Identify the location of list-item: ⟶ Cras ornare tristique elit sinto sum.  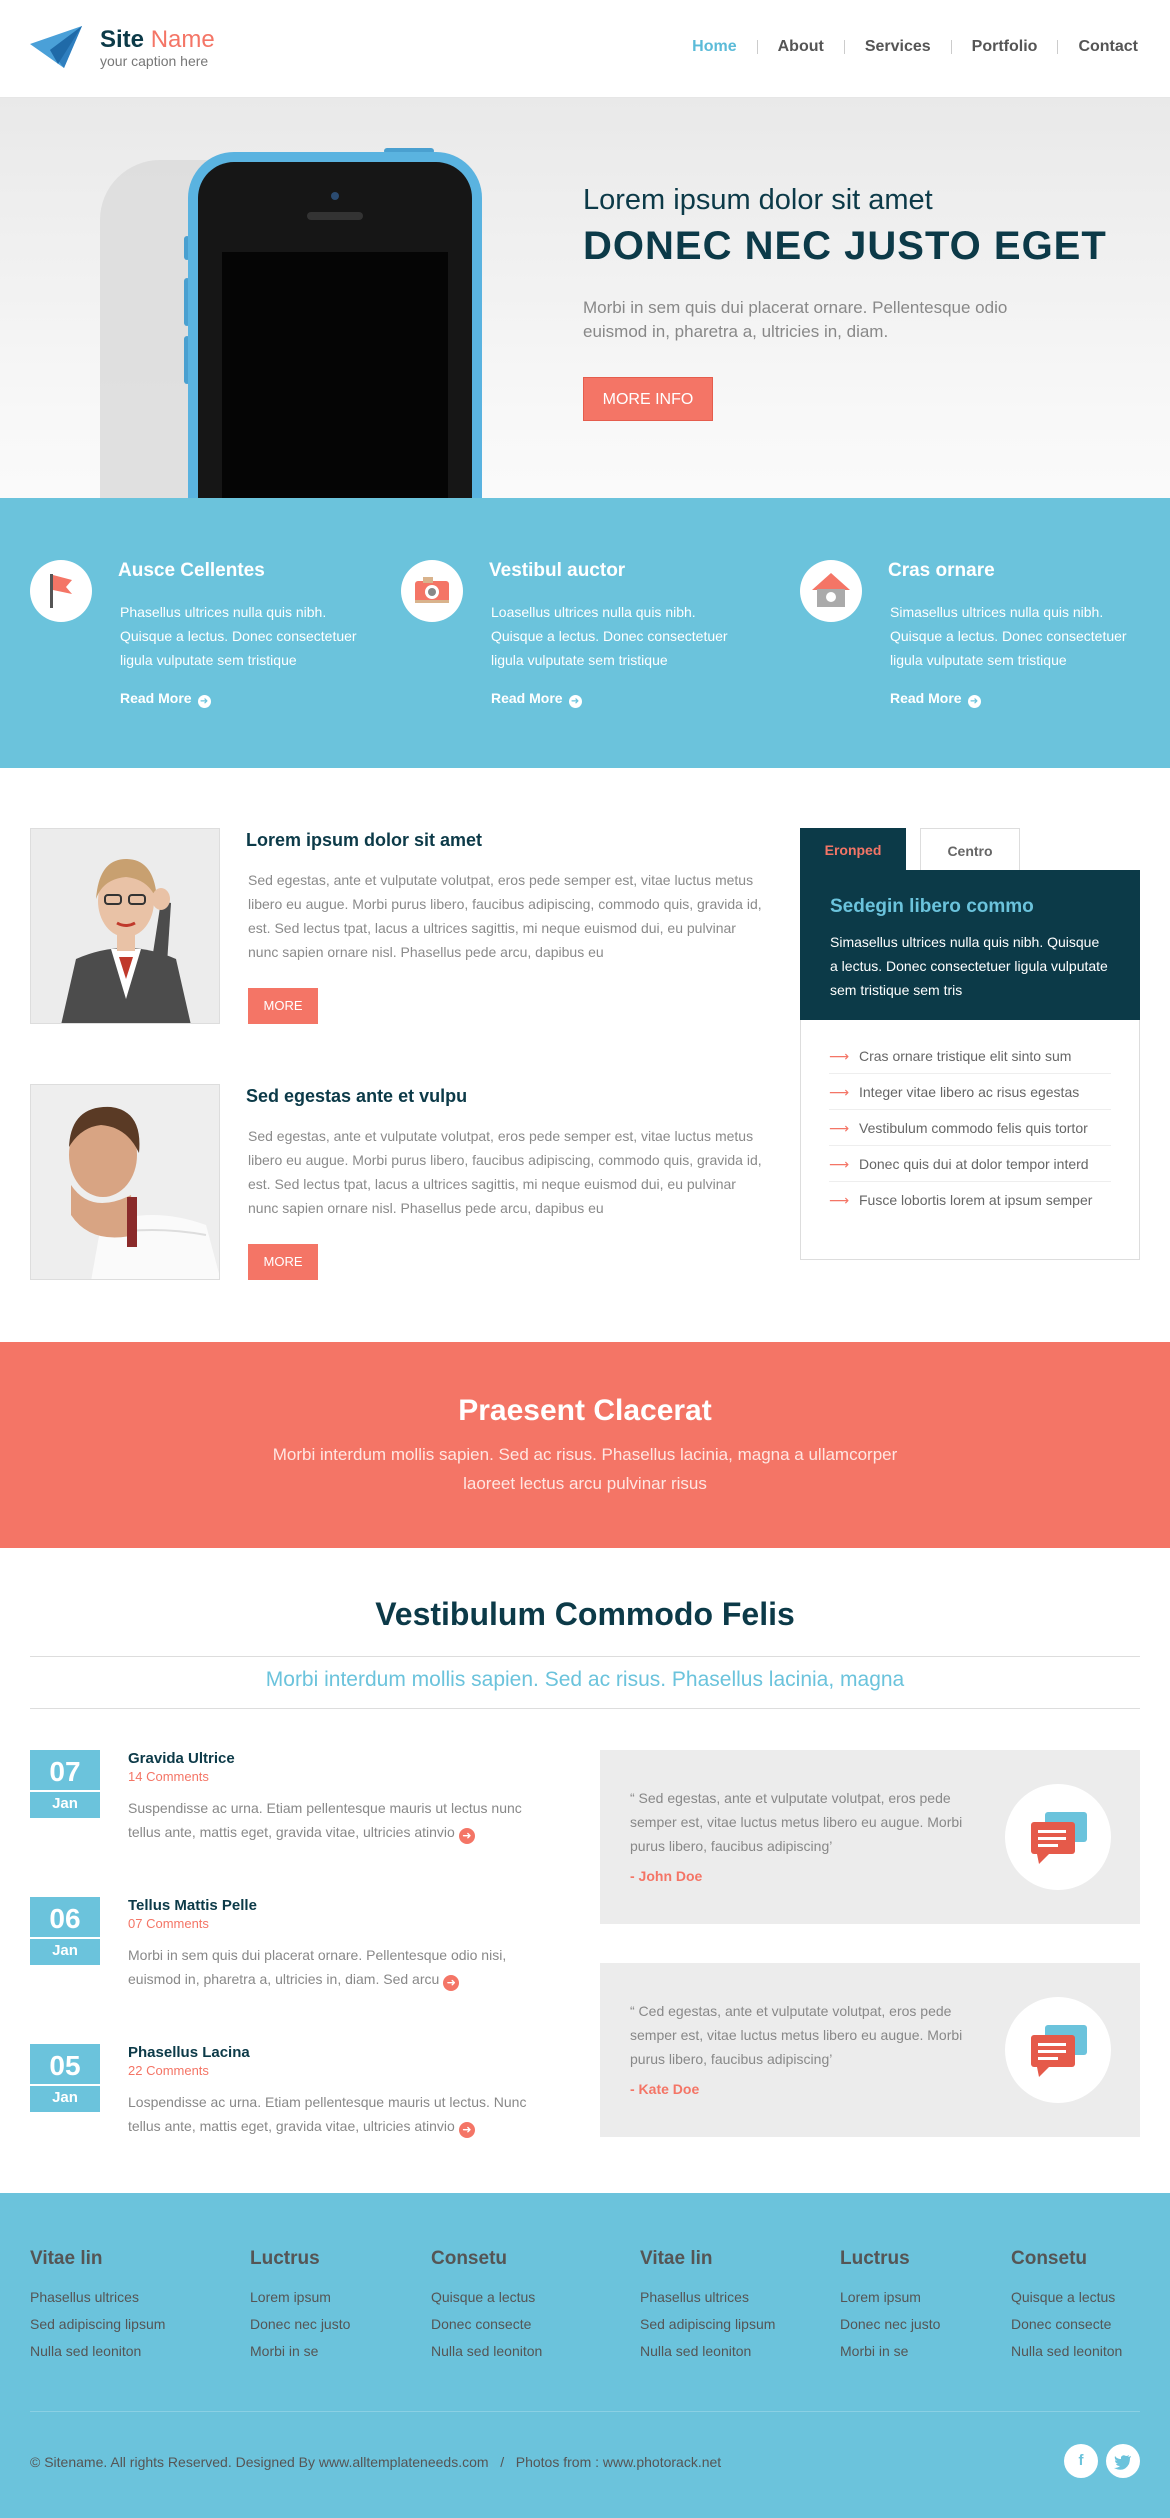
(970, 1056).